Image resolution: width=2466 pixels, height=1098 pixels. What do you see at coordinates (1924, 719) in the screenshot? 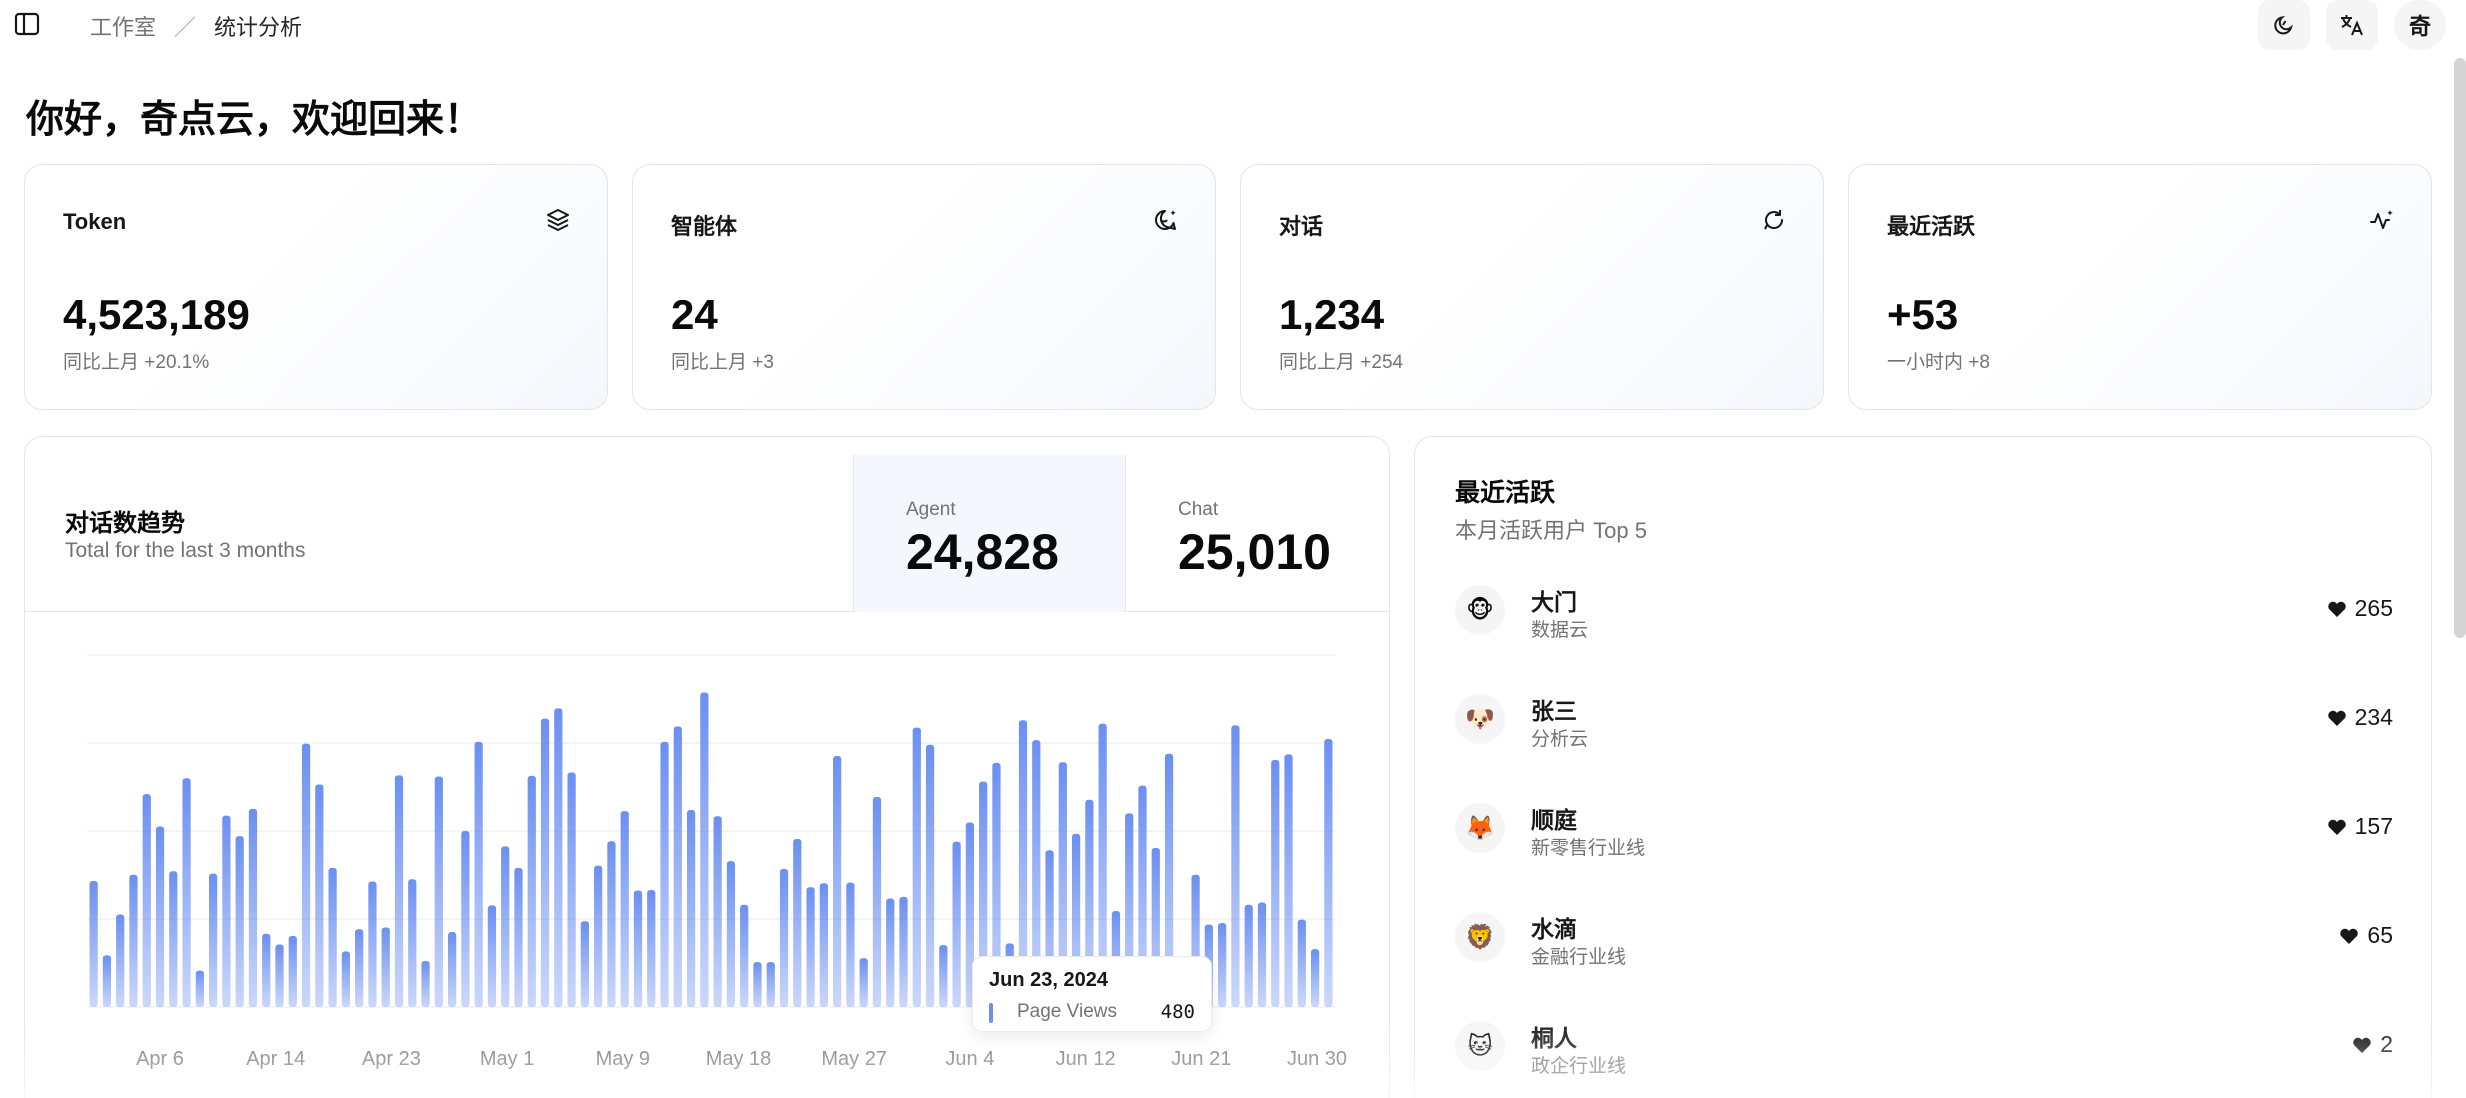
I see `activity-user-row: 🐶 张三 分析云 234` at bounding box center [1924, 719].